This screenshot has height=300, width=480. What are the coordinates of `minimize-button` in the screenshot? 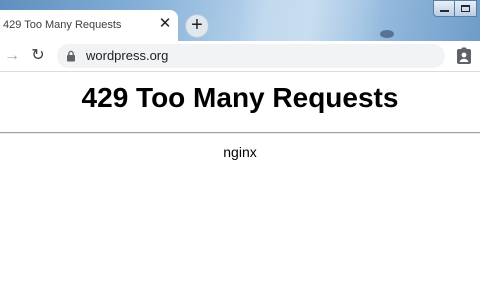 It's located at (444, 8).